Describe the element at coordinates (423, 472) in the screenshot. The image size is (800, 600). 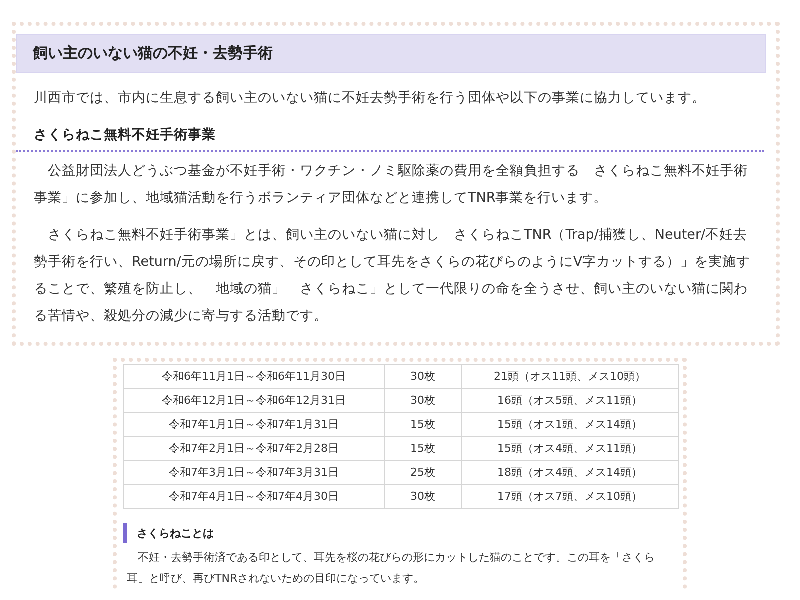
I see `table-cell: 25枚` at that location.